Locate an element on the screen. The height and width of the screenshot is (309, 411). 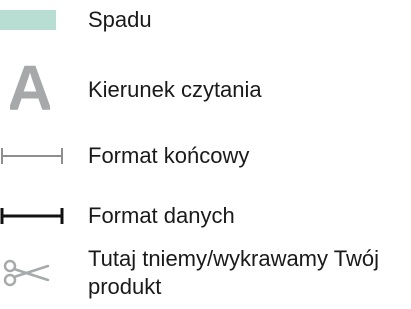
reading-direction-glyph: A is located at coordinates (30, 87).